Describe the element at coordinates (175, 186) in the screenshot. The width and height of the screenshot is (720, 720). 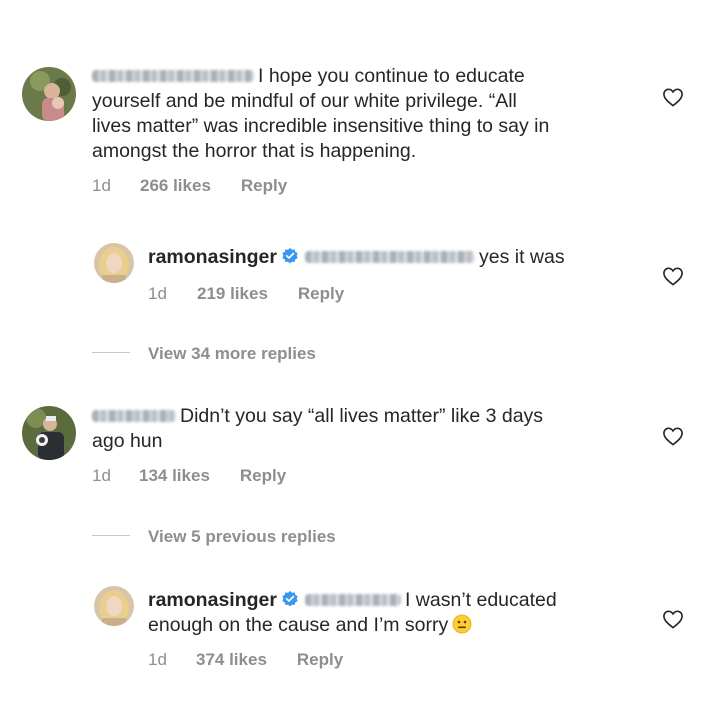
I see `likes-count: 266 likes` at that location.